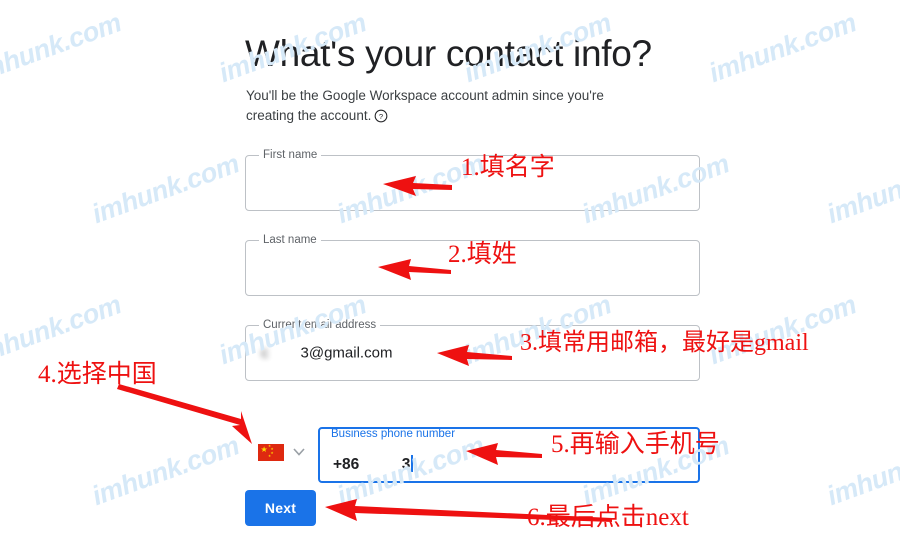  Describe the element at coordinates (380, 464) in the screenshot. I see `phone-redacted-part` at that location.